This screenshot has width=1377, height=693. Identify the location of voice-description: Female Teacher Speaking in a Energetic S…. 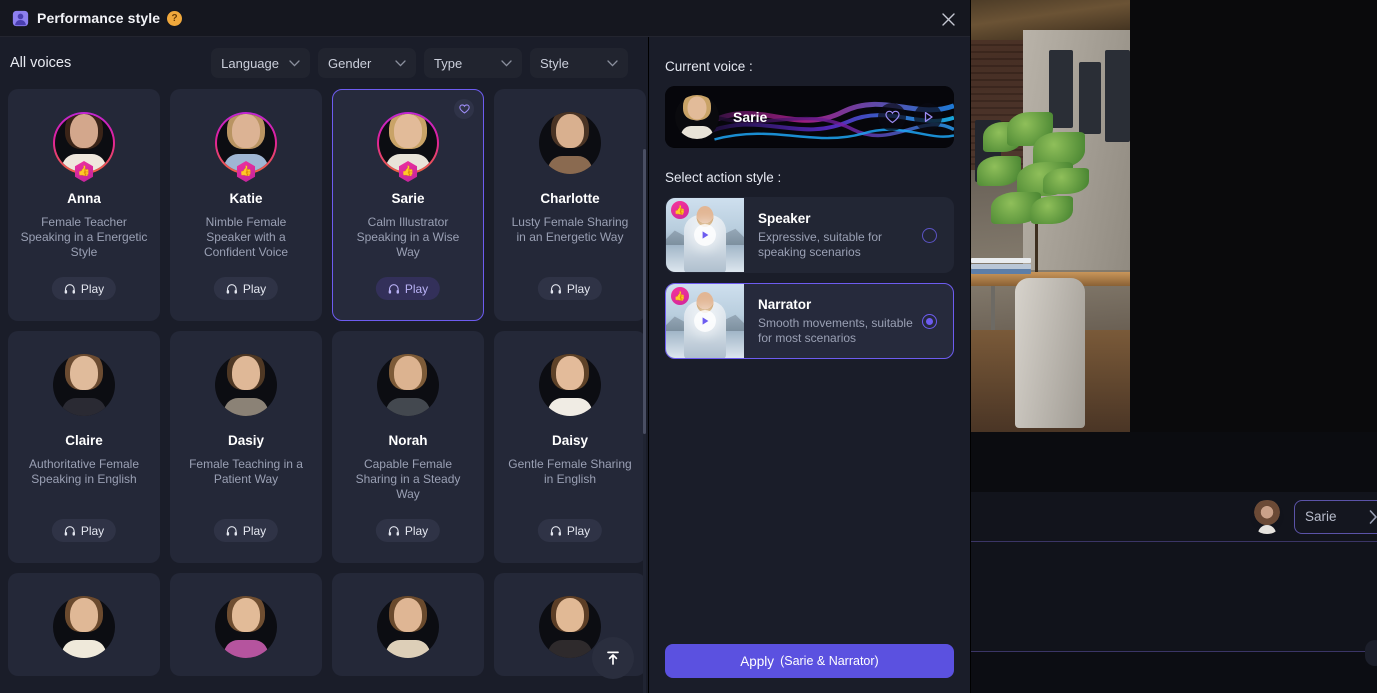
(84, 237).